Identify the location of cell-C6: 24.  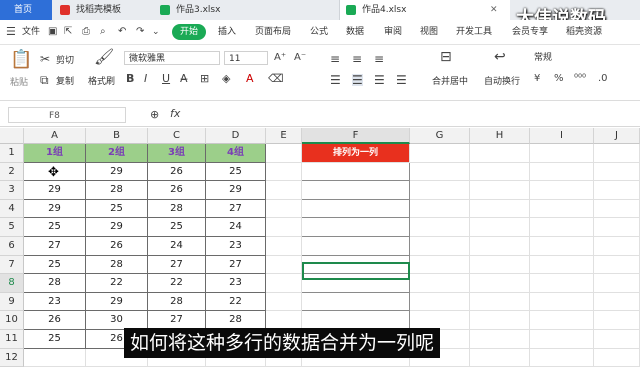
(177, 246).